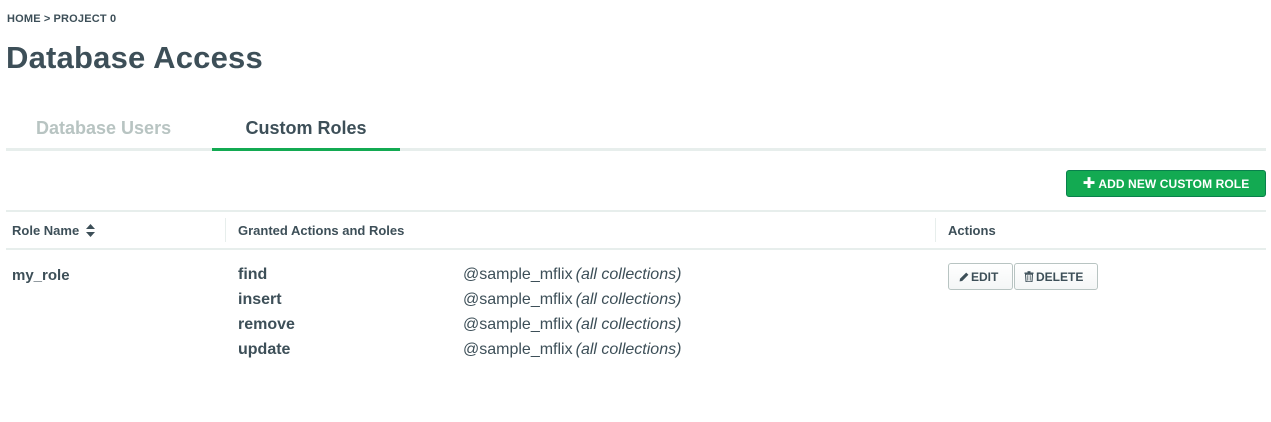 Image resolution: width=1271 pixels, height=422 pixels. What do you see at coordinates (972, 230) in the screenshot?
I see `column-header-actions: Actions` at bounding box center [972, 230].